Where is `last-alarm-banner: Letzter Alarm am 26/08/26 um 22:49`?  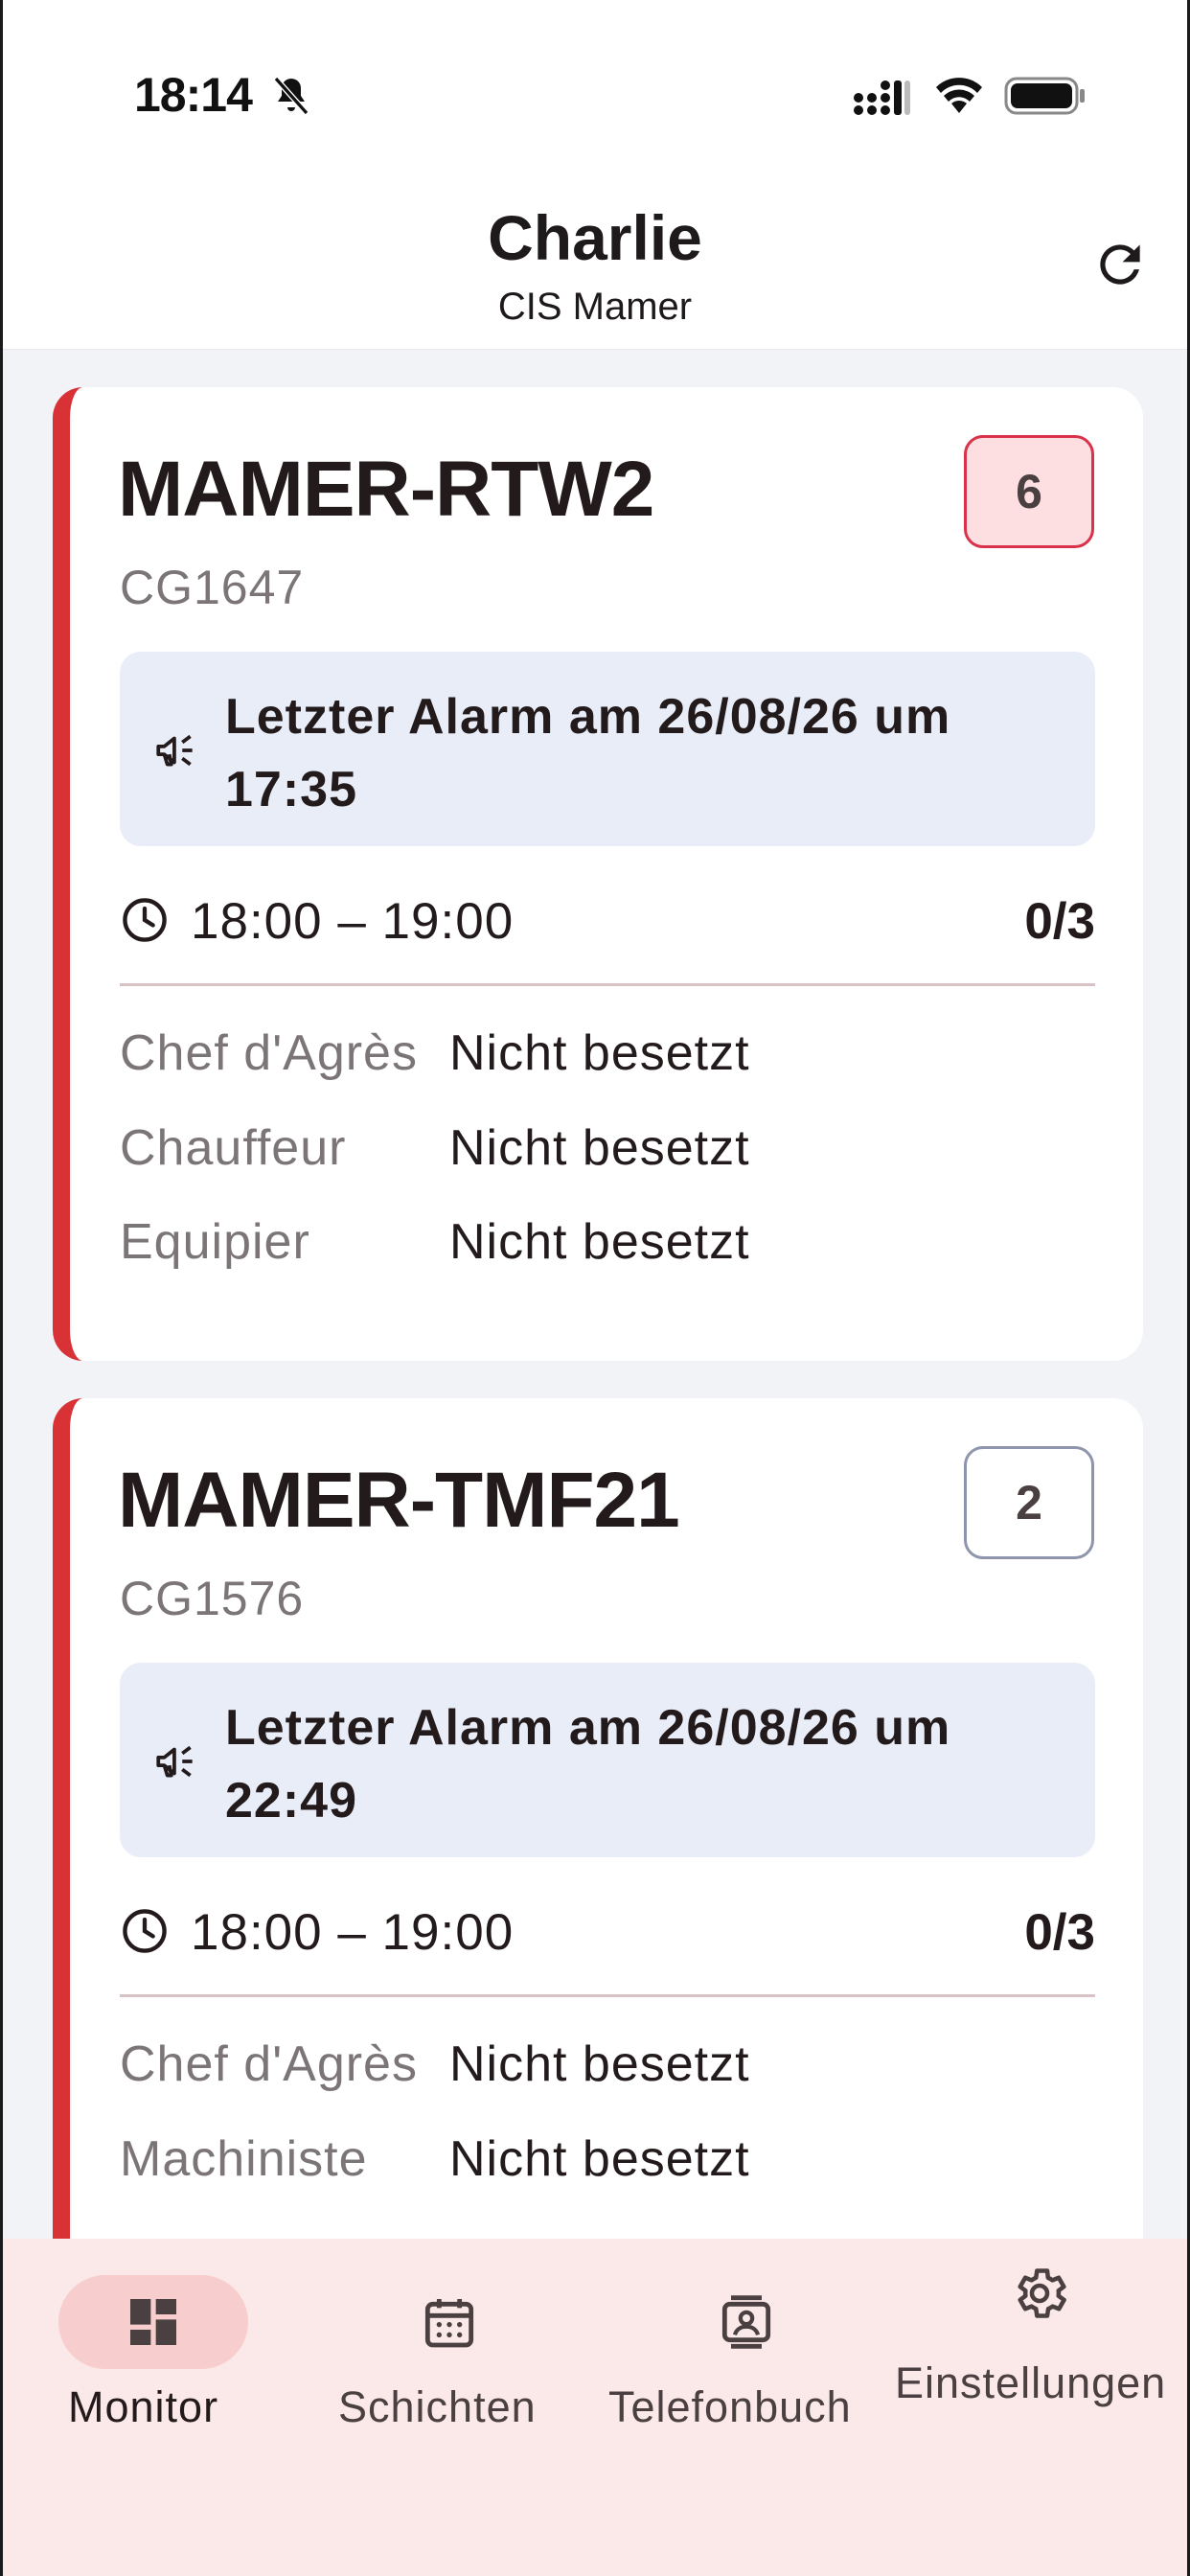 last-alarm-banner: Letzter Alarm am 26/08/26 um 22:49 is located at coordinates (607, 1760).